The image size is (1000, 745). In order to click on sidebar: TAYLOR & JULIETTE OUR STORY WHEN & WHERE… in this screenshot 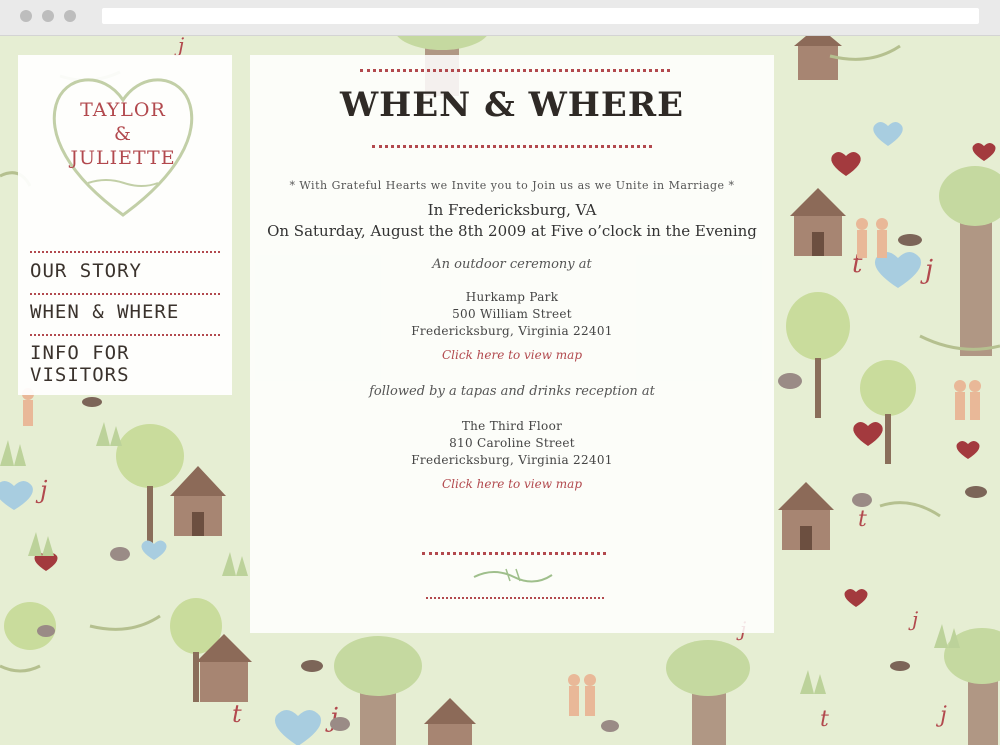, I will do `click(125, 225)`.